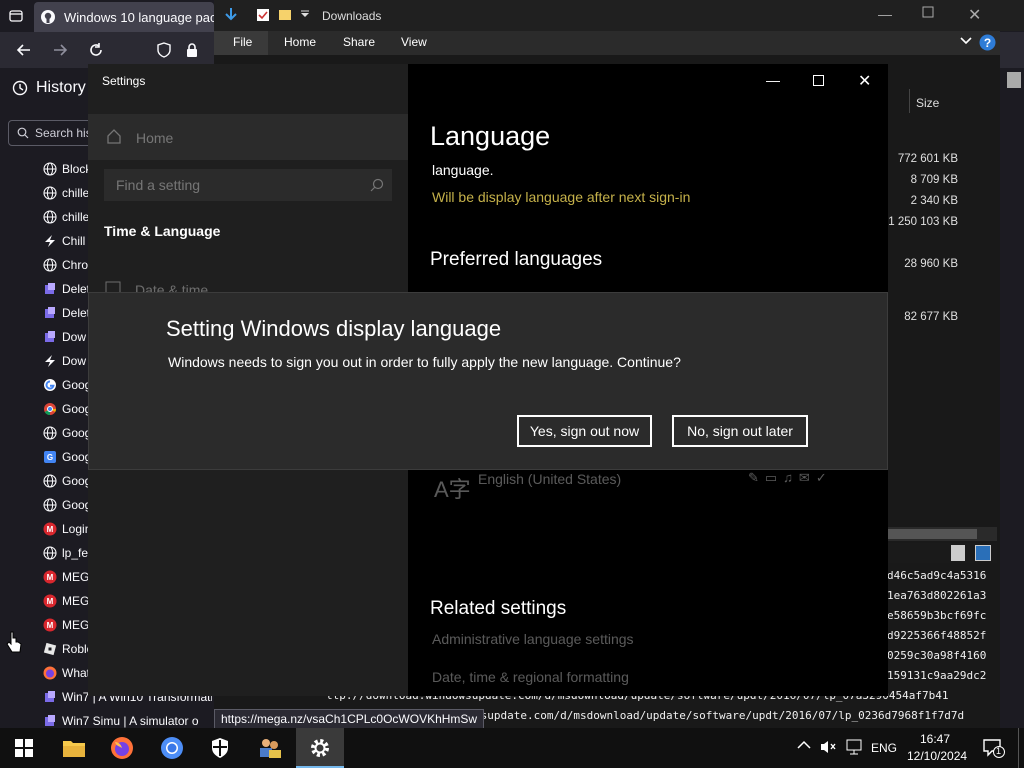 The image size is (1024, 768). Describe the element at coordinates (994, 748) in the screenshot. I see `action-center-icon: 1` at that location.